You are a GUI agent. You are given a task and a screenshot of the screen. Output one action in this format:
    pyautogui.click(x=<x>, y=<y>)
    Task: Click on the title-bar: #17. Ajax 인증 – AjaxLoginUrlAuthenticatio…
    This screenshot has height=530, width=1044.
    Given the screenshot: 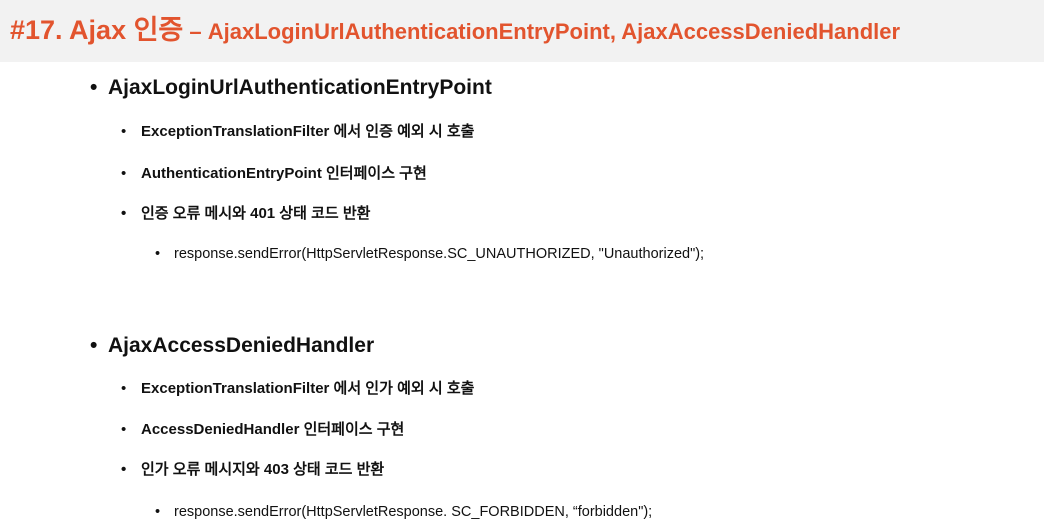 What is the action you would take?
    pyautogui.click(x=522, y=31)
    